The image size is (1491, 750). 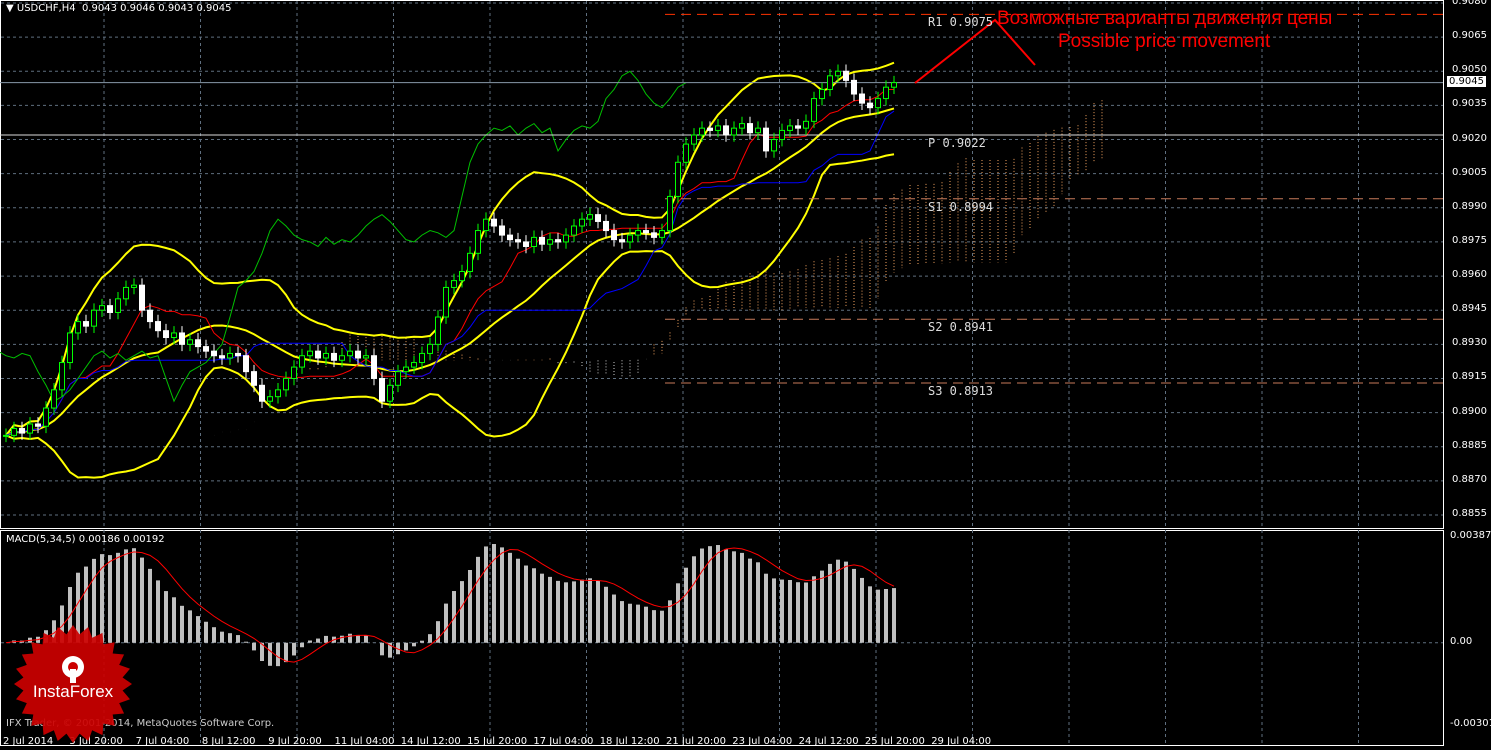 I want to click on macd-signal-line, so click(x=450, y=605).